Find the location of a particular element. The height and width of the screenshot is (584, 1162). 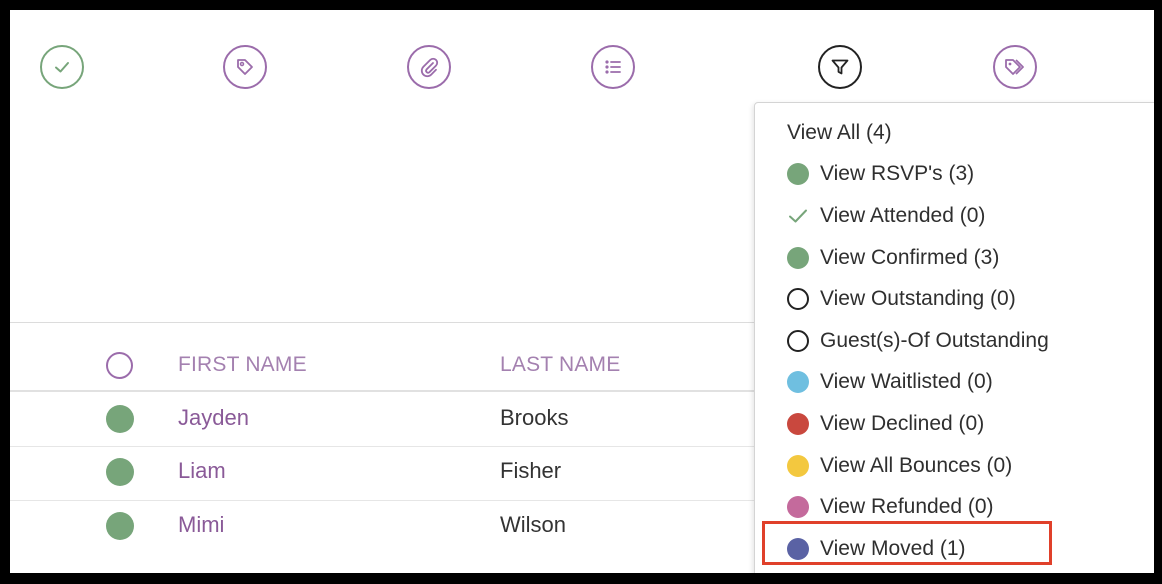

menu-item-label: View All Bounces (0) is located at coordinates (916, 465).